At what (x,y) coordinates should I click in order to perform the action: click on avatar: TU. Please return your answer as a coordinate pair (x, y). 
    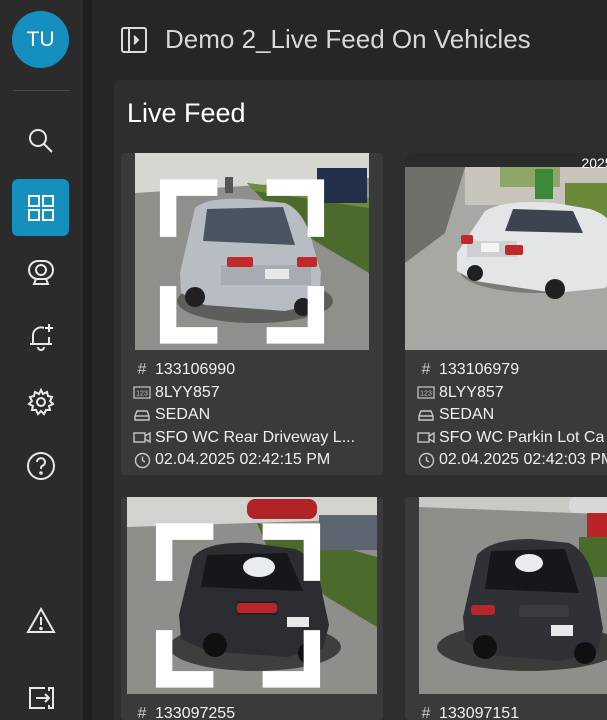
    Looking at the image, I should click on (40, 39).